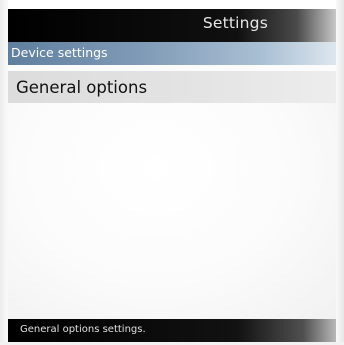 This screenshot has height=345, width=344. What do you see at coordinates (59, 52) in the screenshot?
I see `section-header-label: Device settings` at bounding box center [59, 52].